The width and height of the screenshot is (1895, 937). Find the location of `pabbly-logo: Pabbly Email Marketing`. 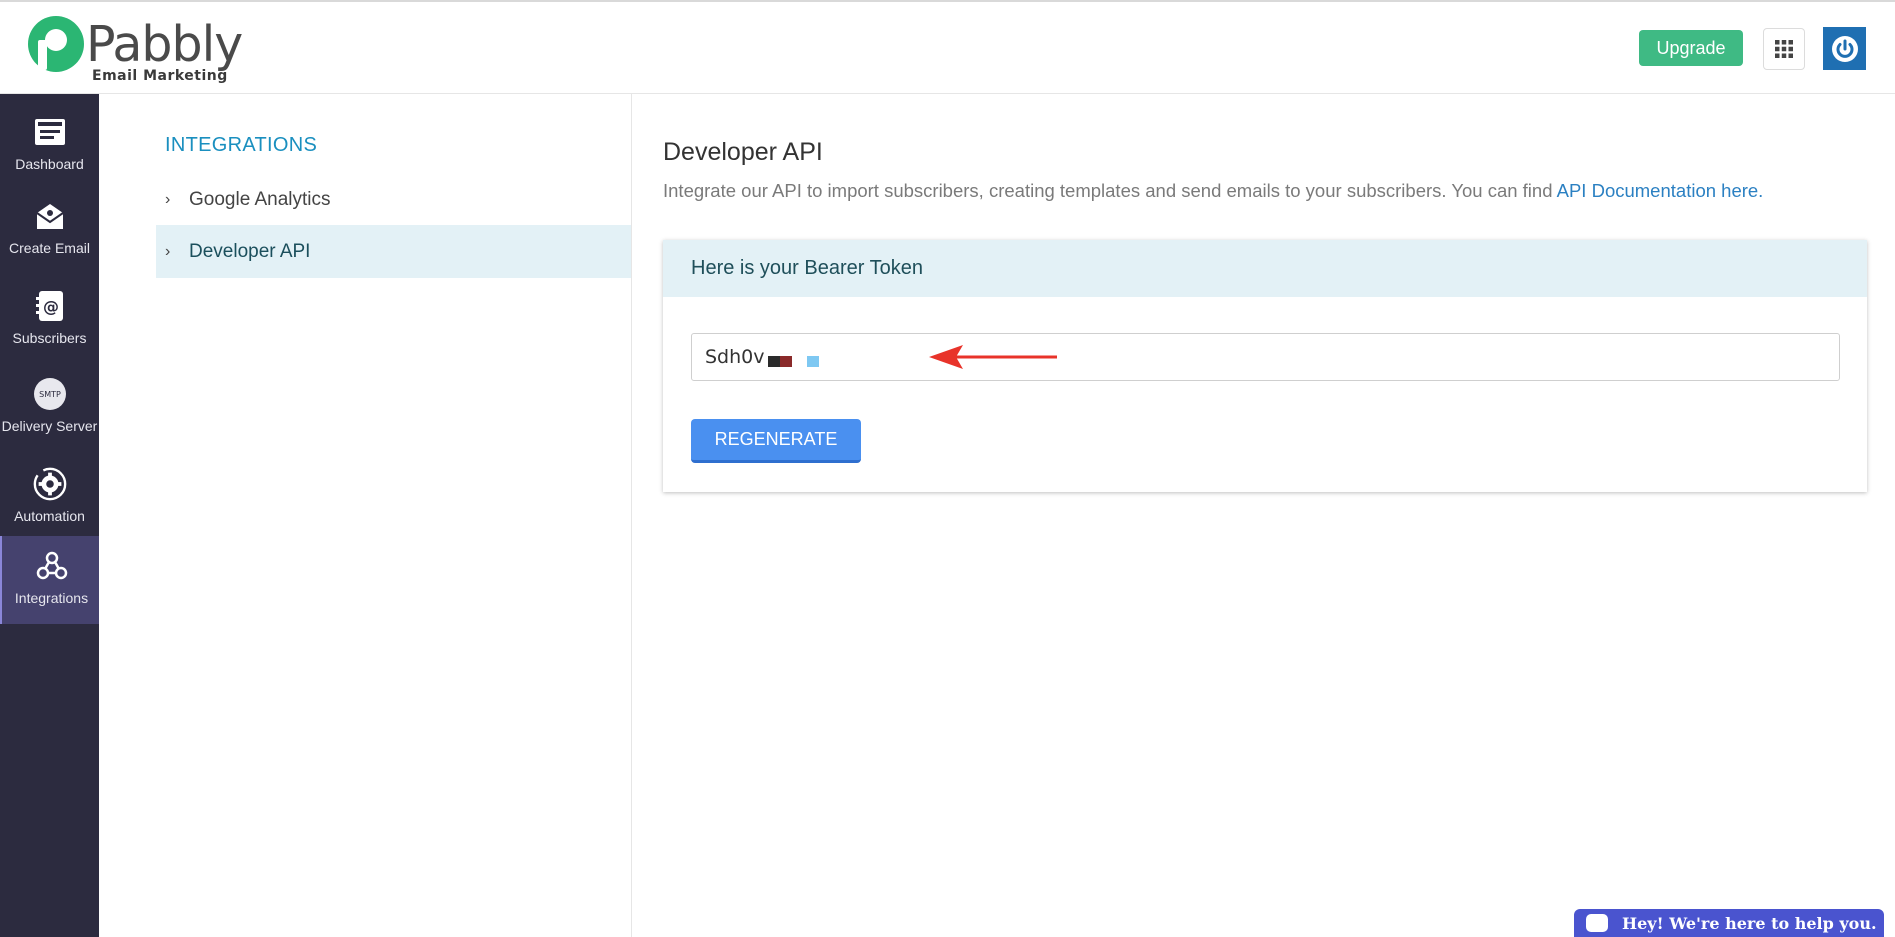

pabbly-logo: Pabbly Email Marketing is located at coordinates (135, 51).